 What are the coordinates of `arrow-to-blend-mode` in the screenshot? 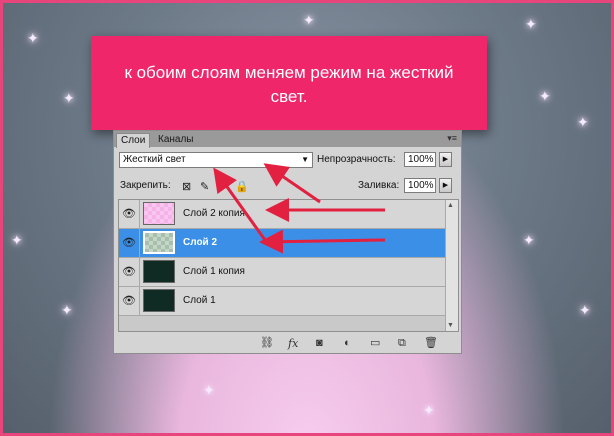 It's located at (292, 183).